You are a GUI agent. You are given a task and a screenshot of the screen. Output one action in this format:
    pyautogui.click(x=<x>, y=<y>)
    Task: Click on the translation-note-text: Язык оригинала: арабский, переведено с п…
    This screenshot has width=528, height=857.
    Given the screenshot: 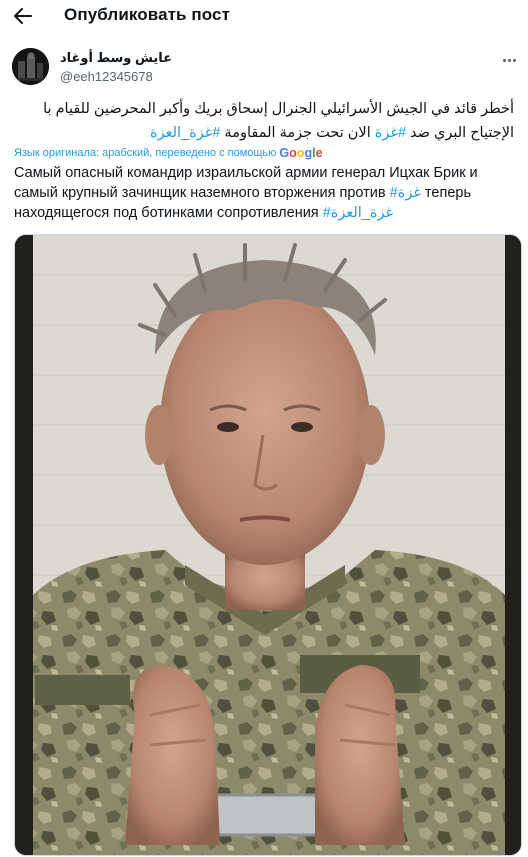 What is the action you would take?
    pyautogui.click(x=145, y=153)
    